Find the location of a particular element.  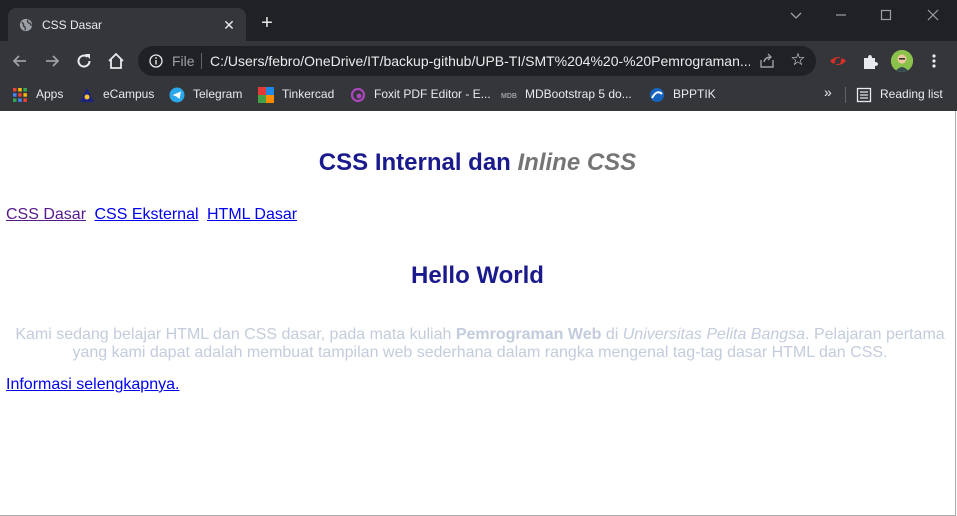

bookmark-label: Tinkercad is located at coordinates (308, 94).